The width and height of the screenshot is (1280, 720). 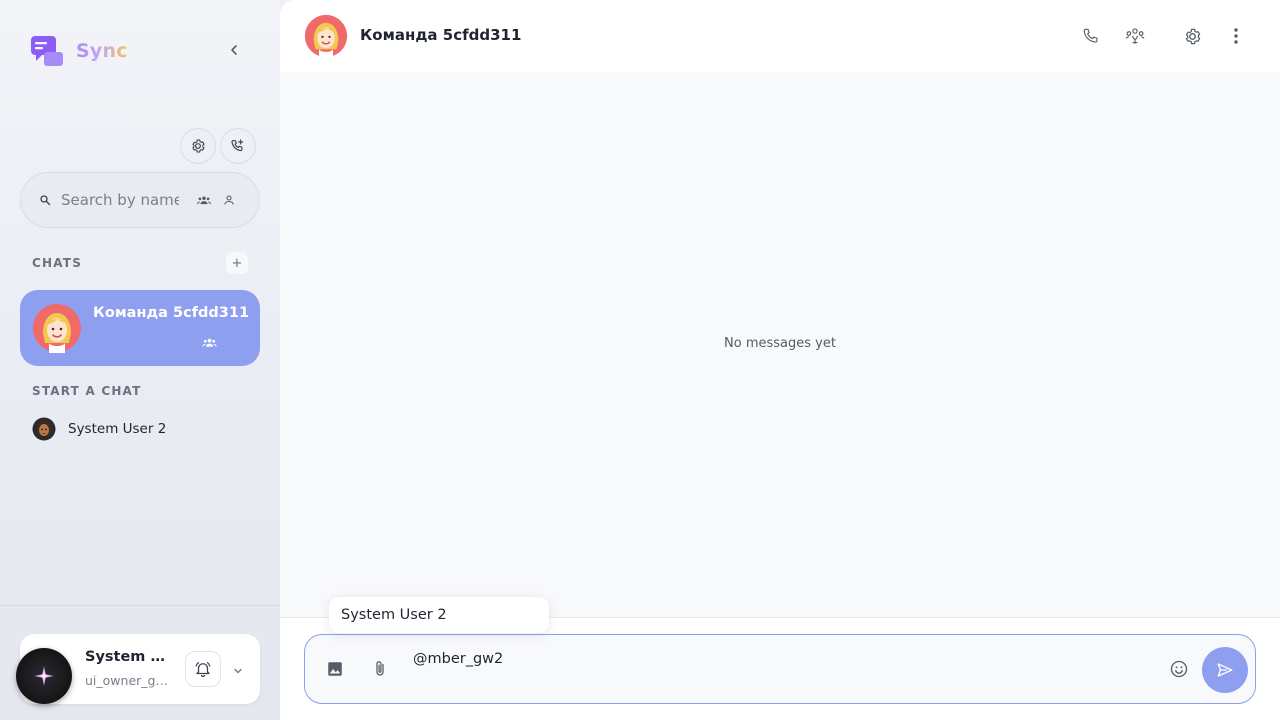 I want to click on empty-messages-text: No messages yet, so click(x=780, y=343).